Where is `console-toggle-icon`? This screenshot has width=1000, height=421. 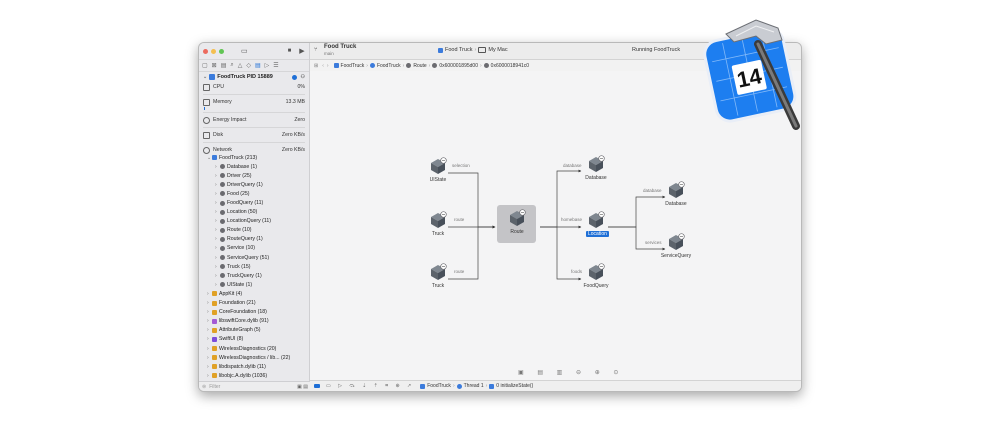
console-toggle-icon is located at coordinates (317, 386).